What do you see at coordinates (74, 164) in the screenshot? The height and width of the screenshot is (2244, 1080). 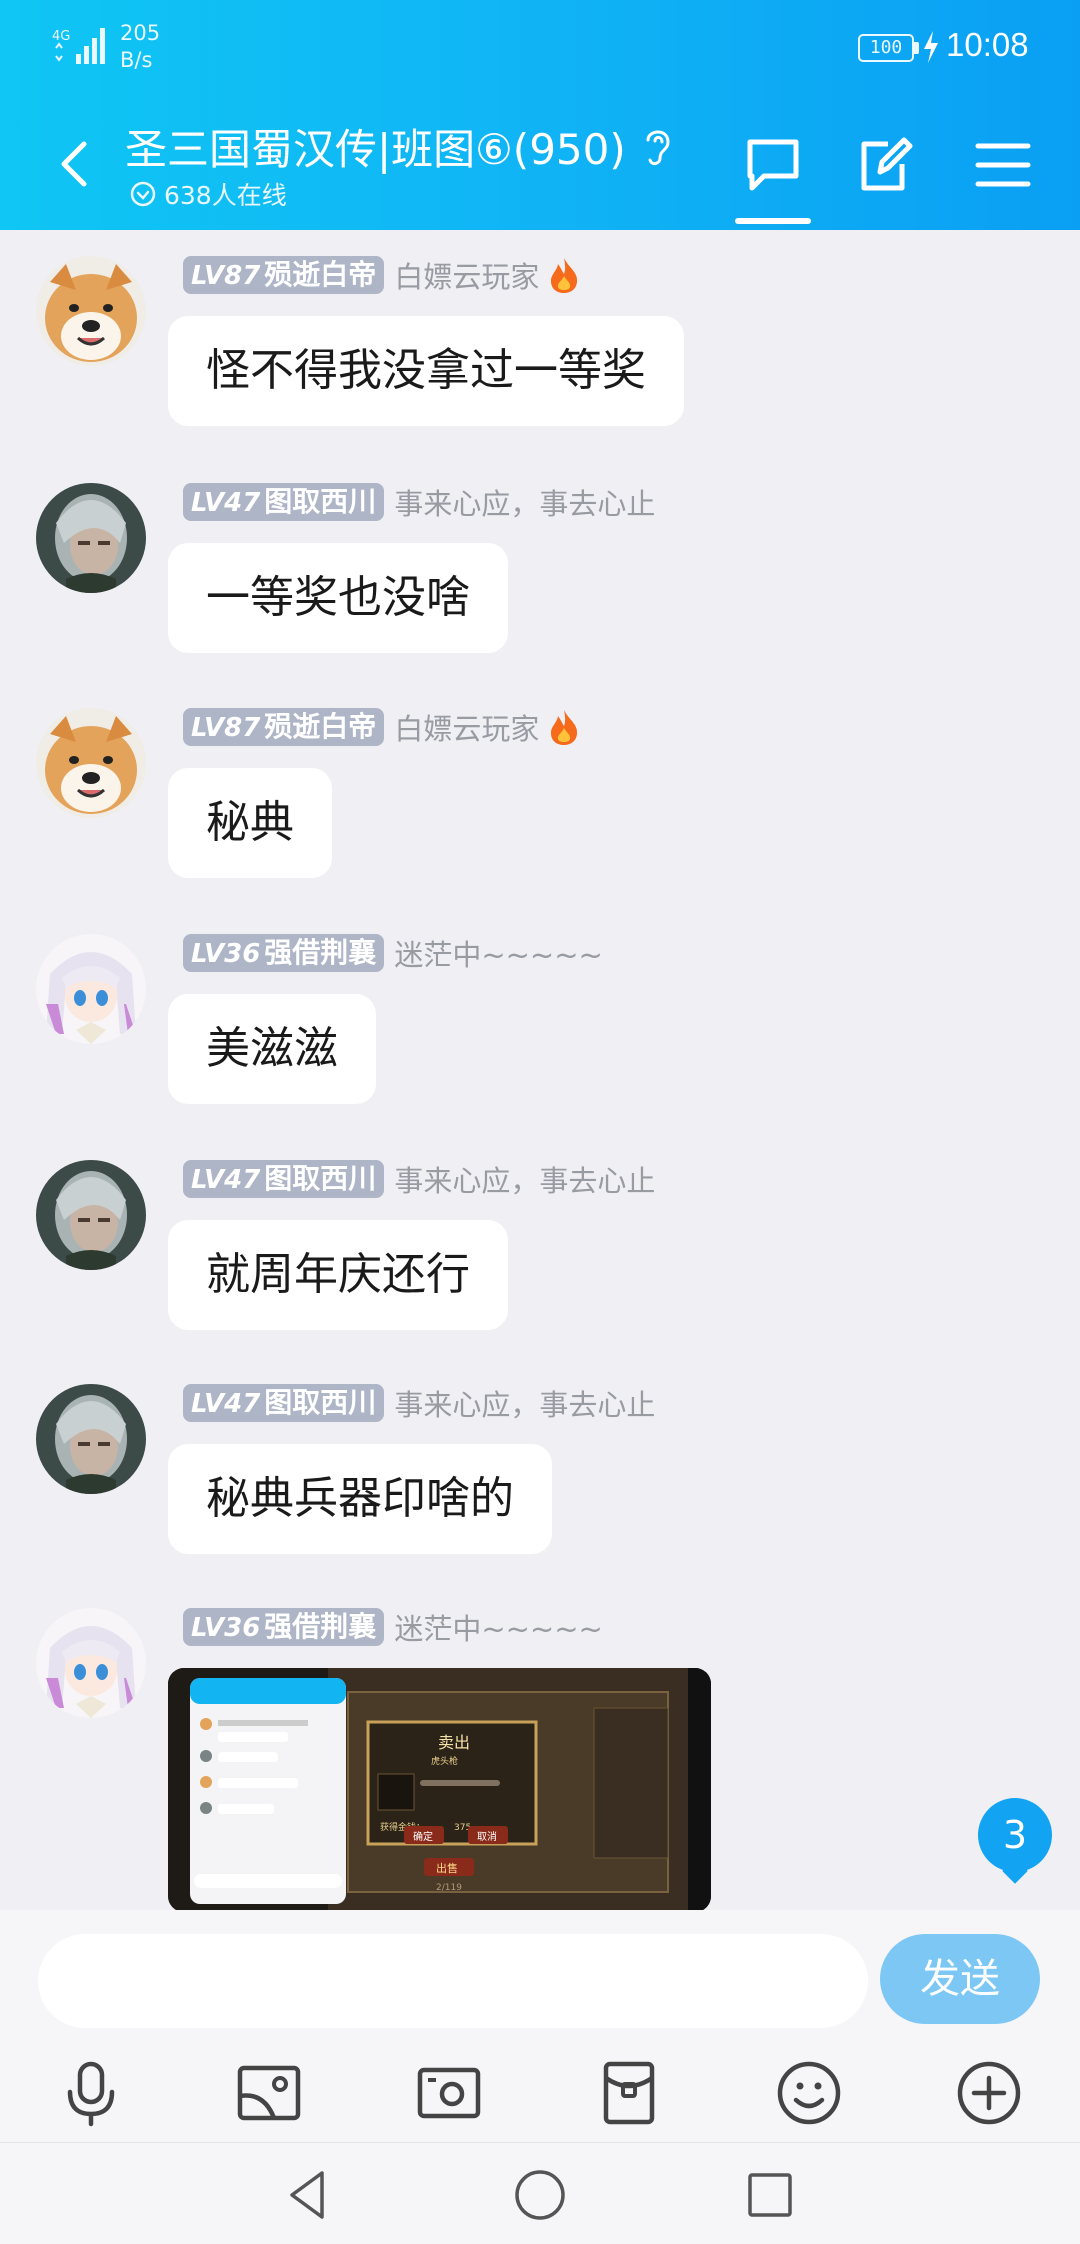 I see `back-arrow-icon` at bounding box center [74, 164].